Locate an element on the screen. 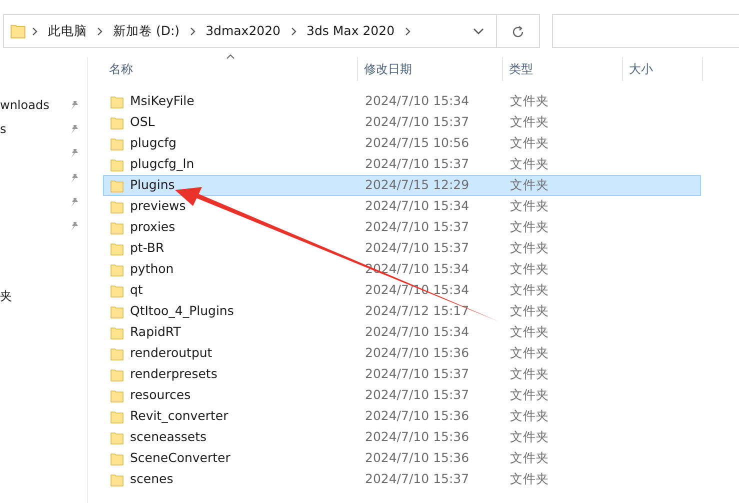  file-row: proxies 2024/7/10 15:37 文件夹 is located at coordinates (402, 227).